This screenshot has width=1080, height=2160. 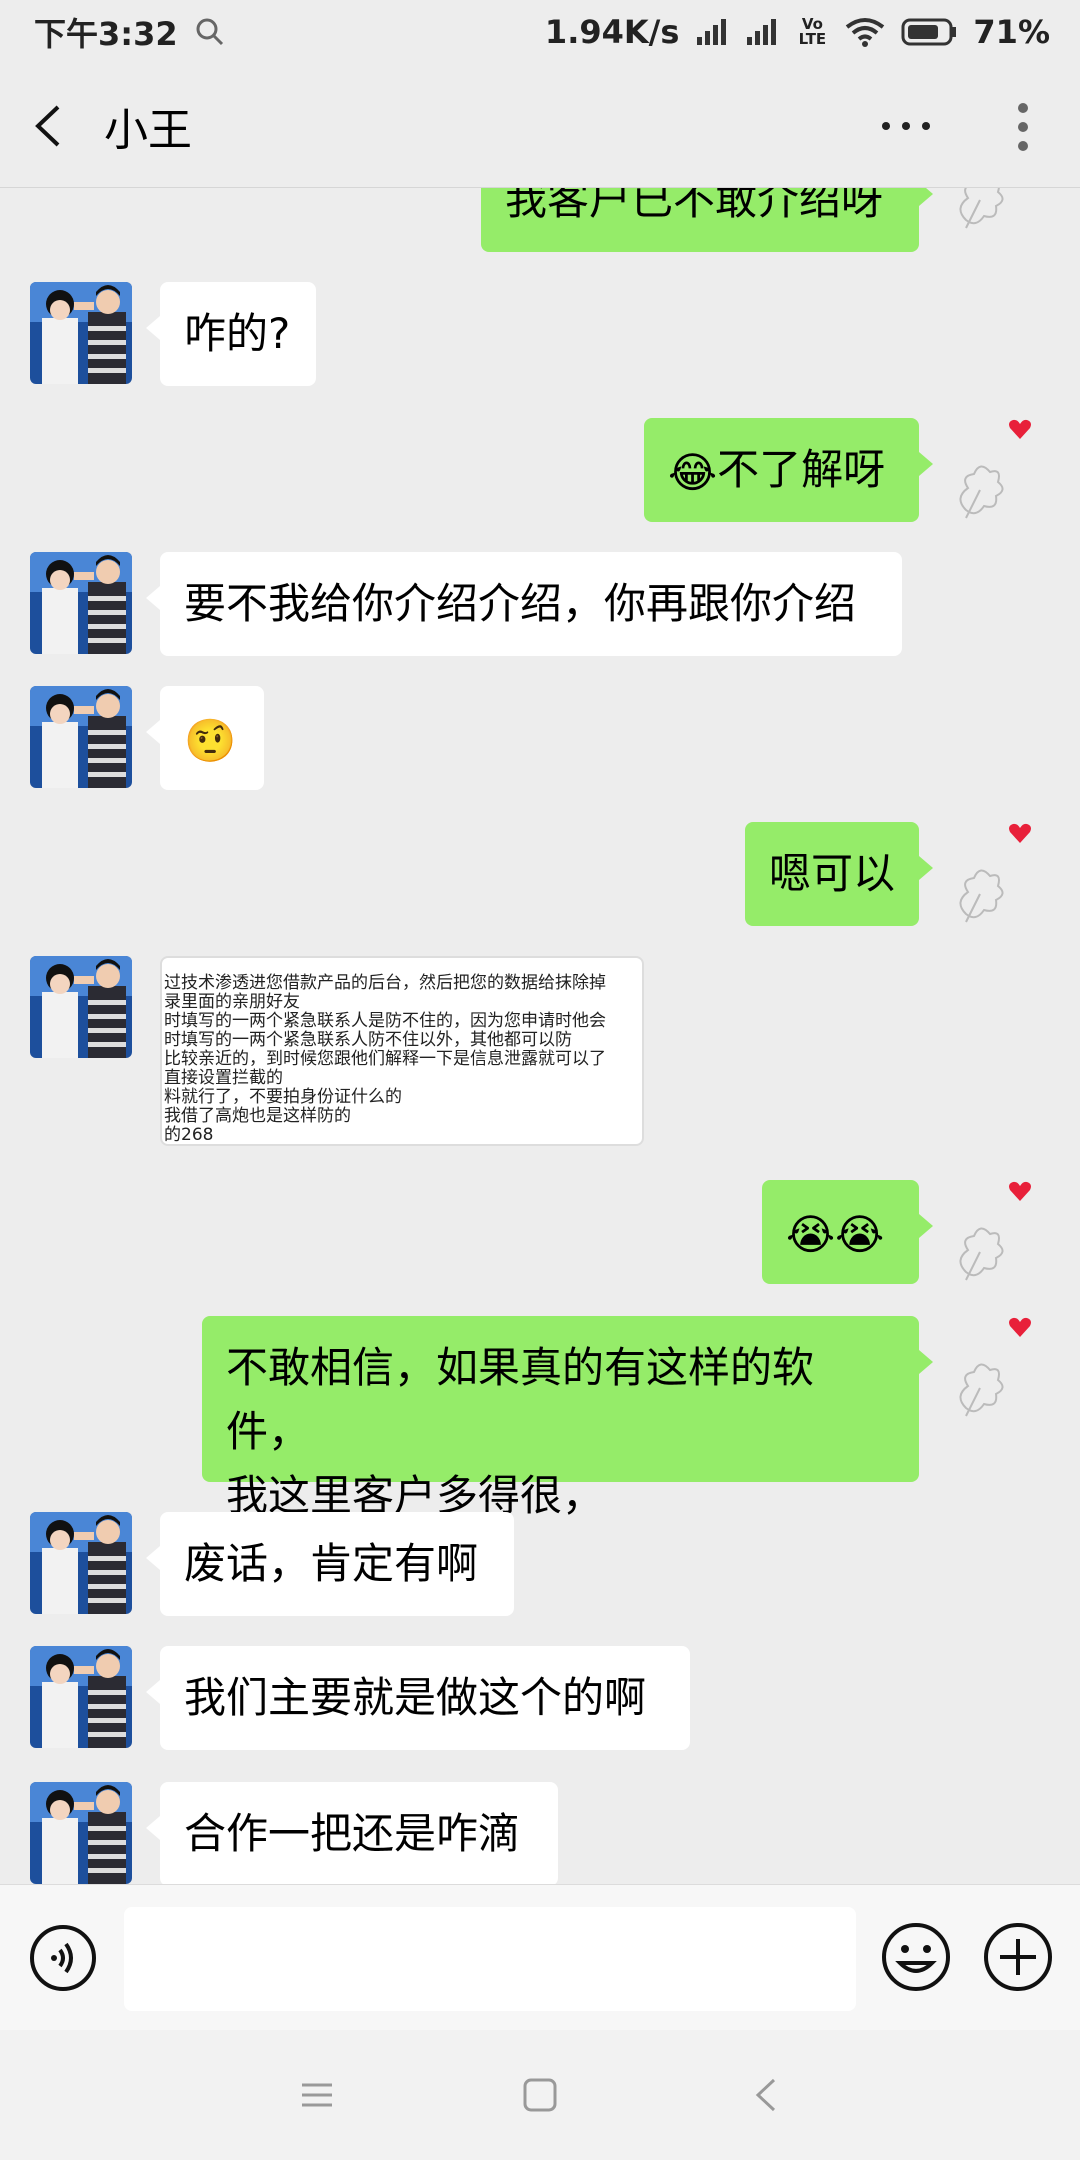 I want to click on message-text: 我们主要就是做这个的啊, so click(x=415, y=1697).